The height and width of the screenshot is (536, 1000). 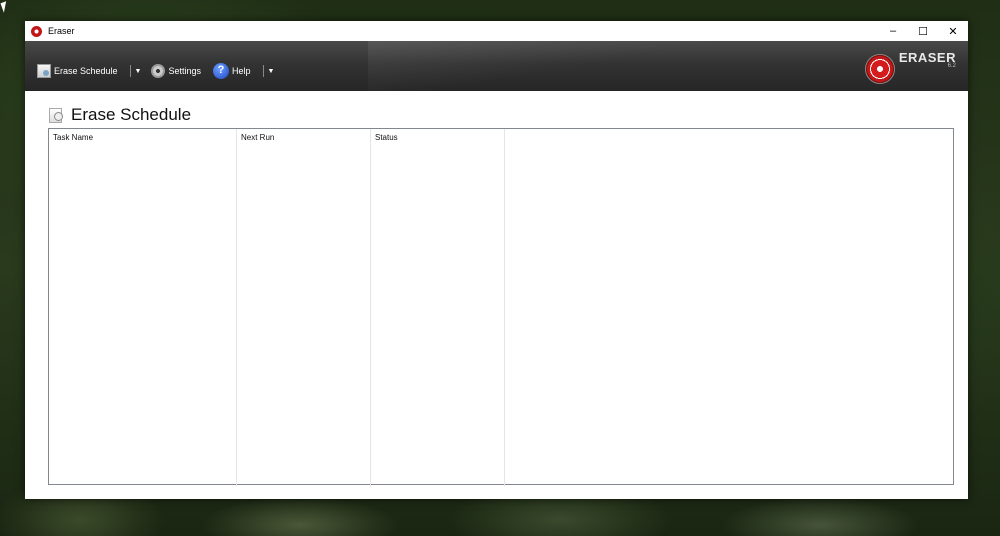 What do you see at coordinates (953, 31) in the screenshot?
I see `close-button: ✕` at bounding box center [953, 31].